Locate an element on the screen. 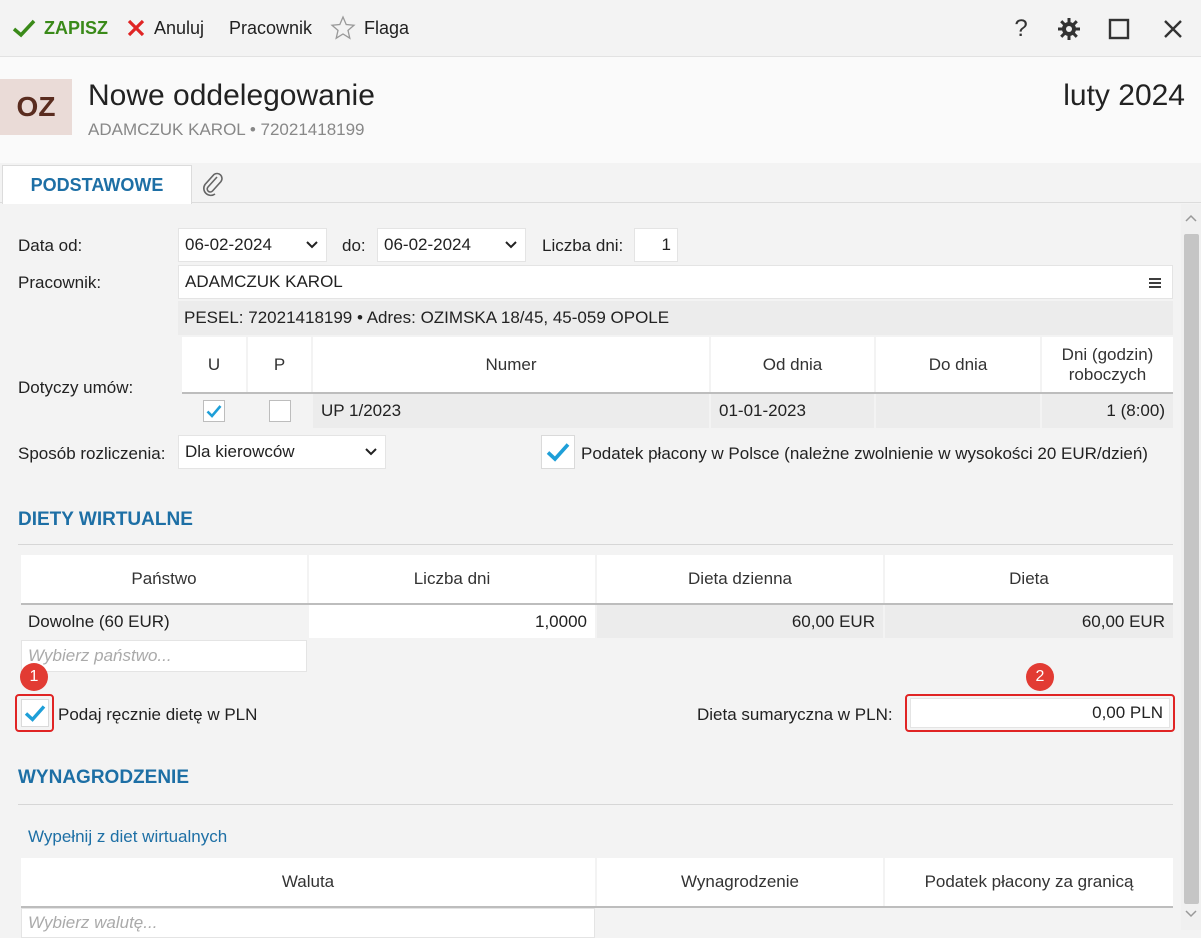 The image size is (1201, 938). sum-pln-value: 0,00 PLN is located at coordinates (1127, 712).